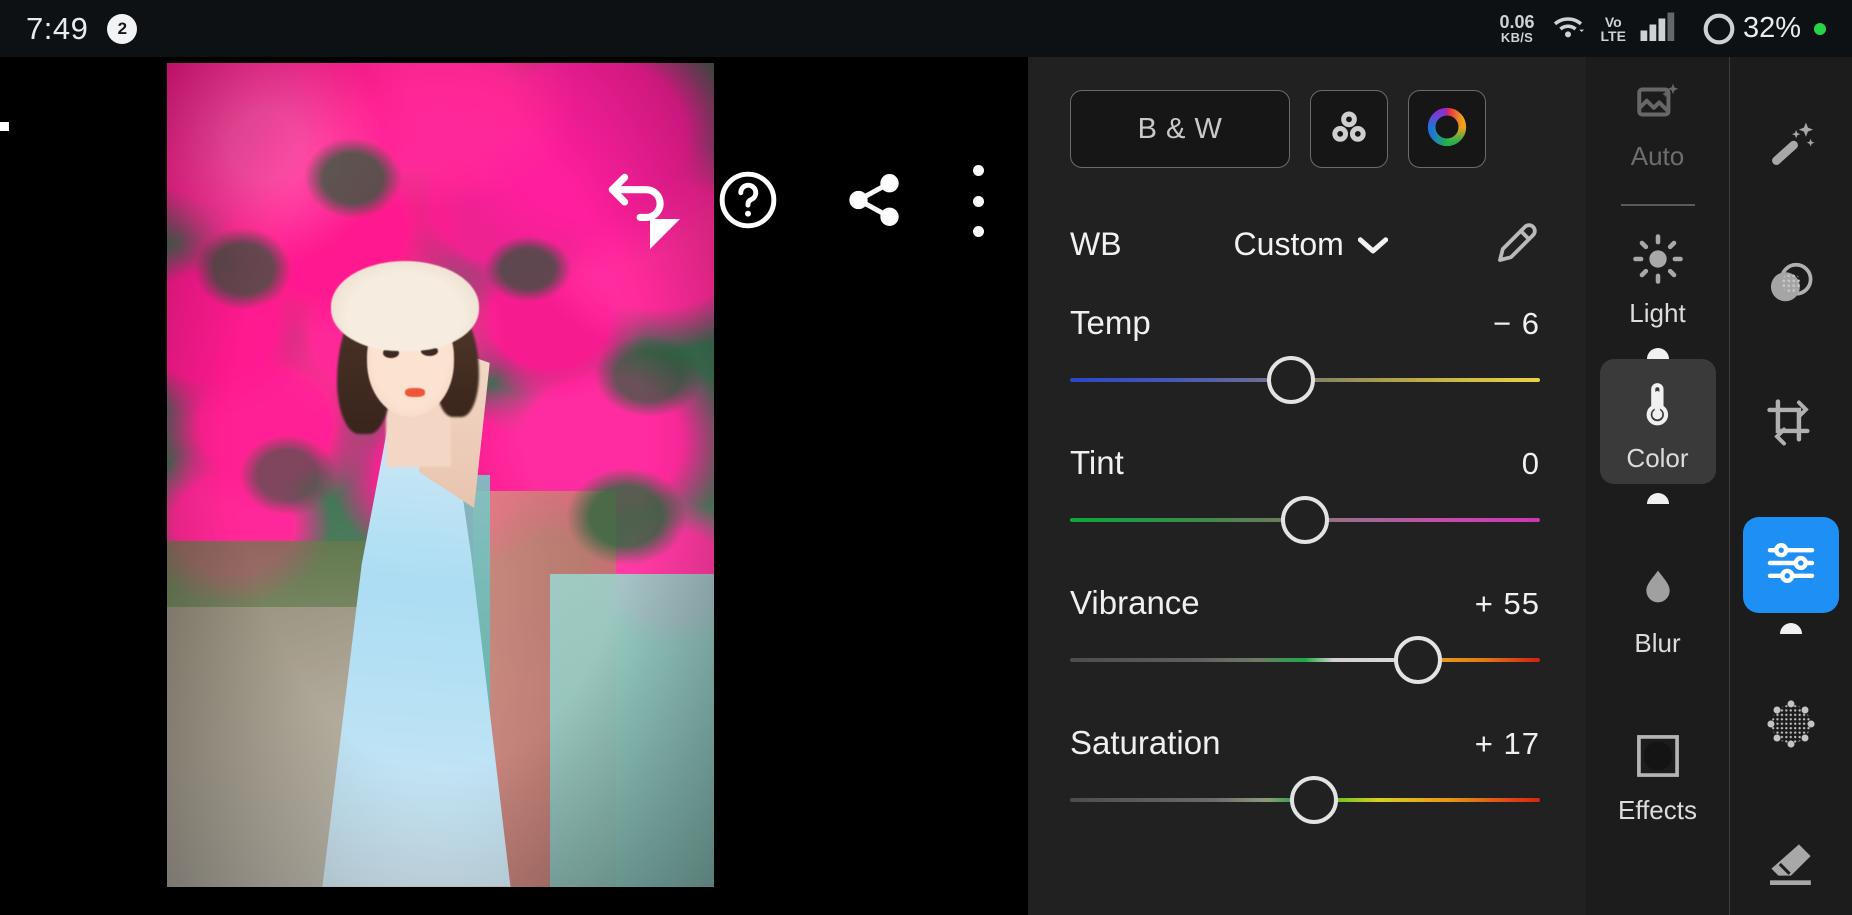 The width and height of the screenshot is (1852, 915). I want to click on category-light-caret, so click(1657, 353).